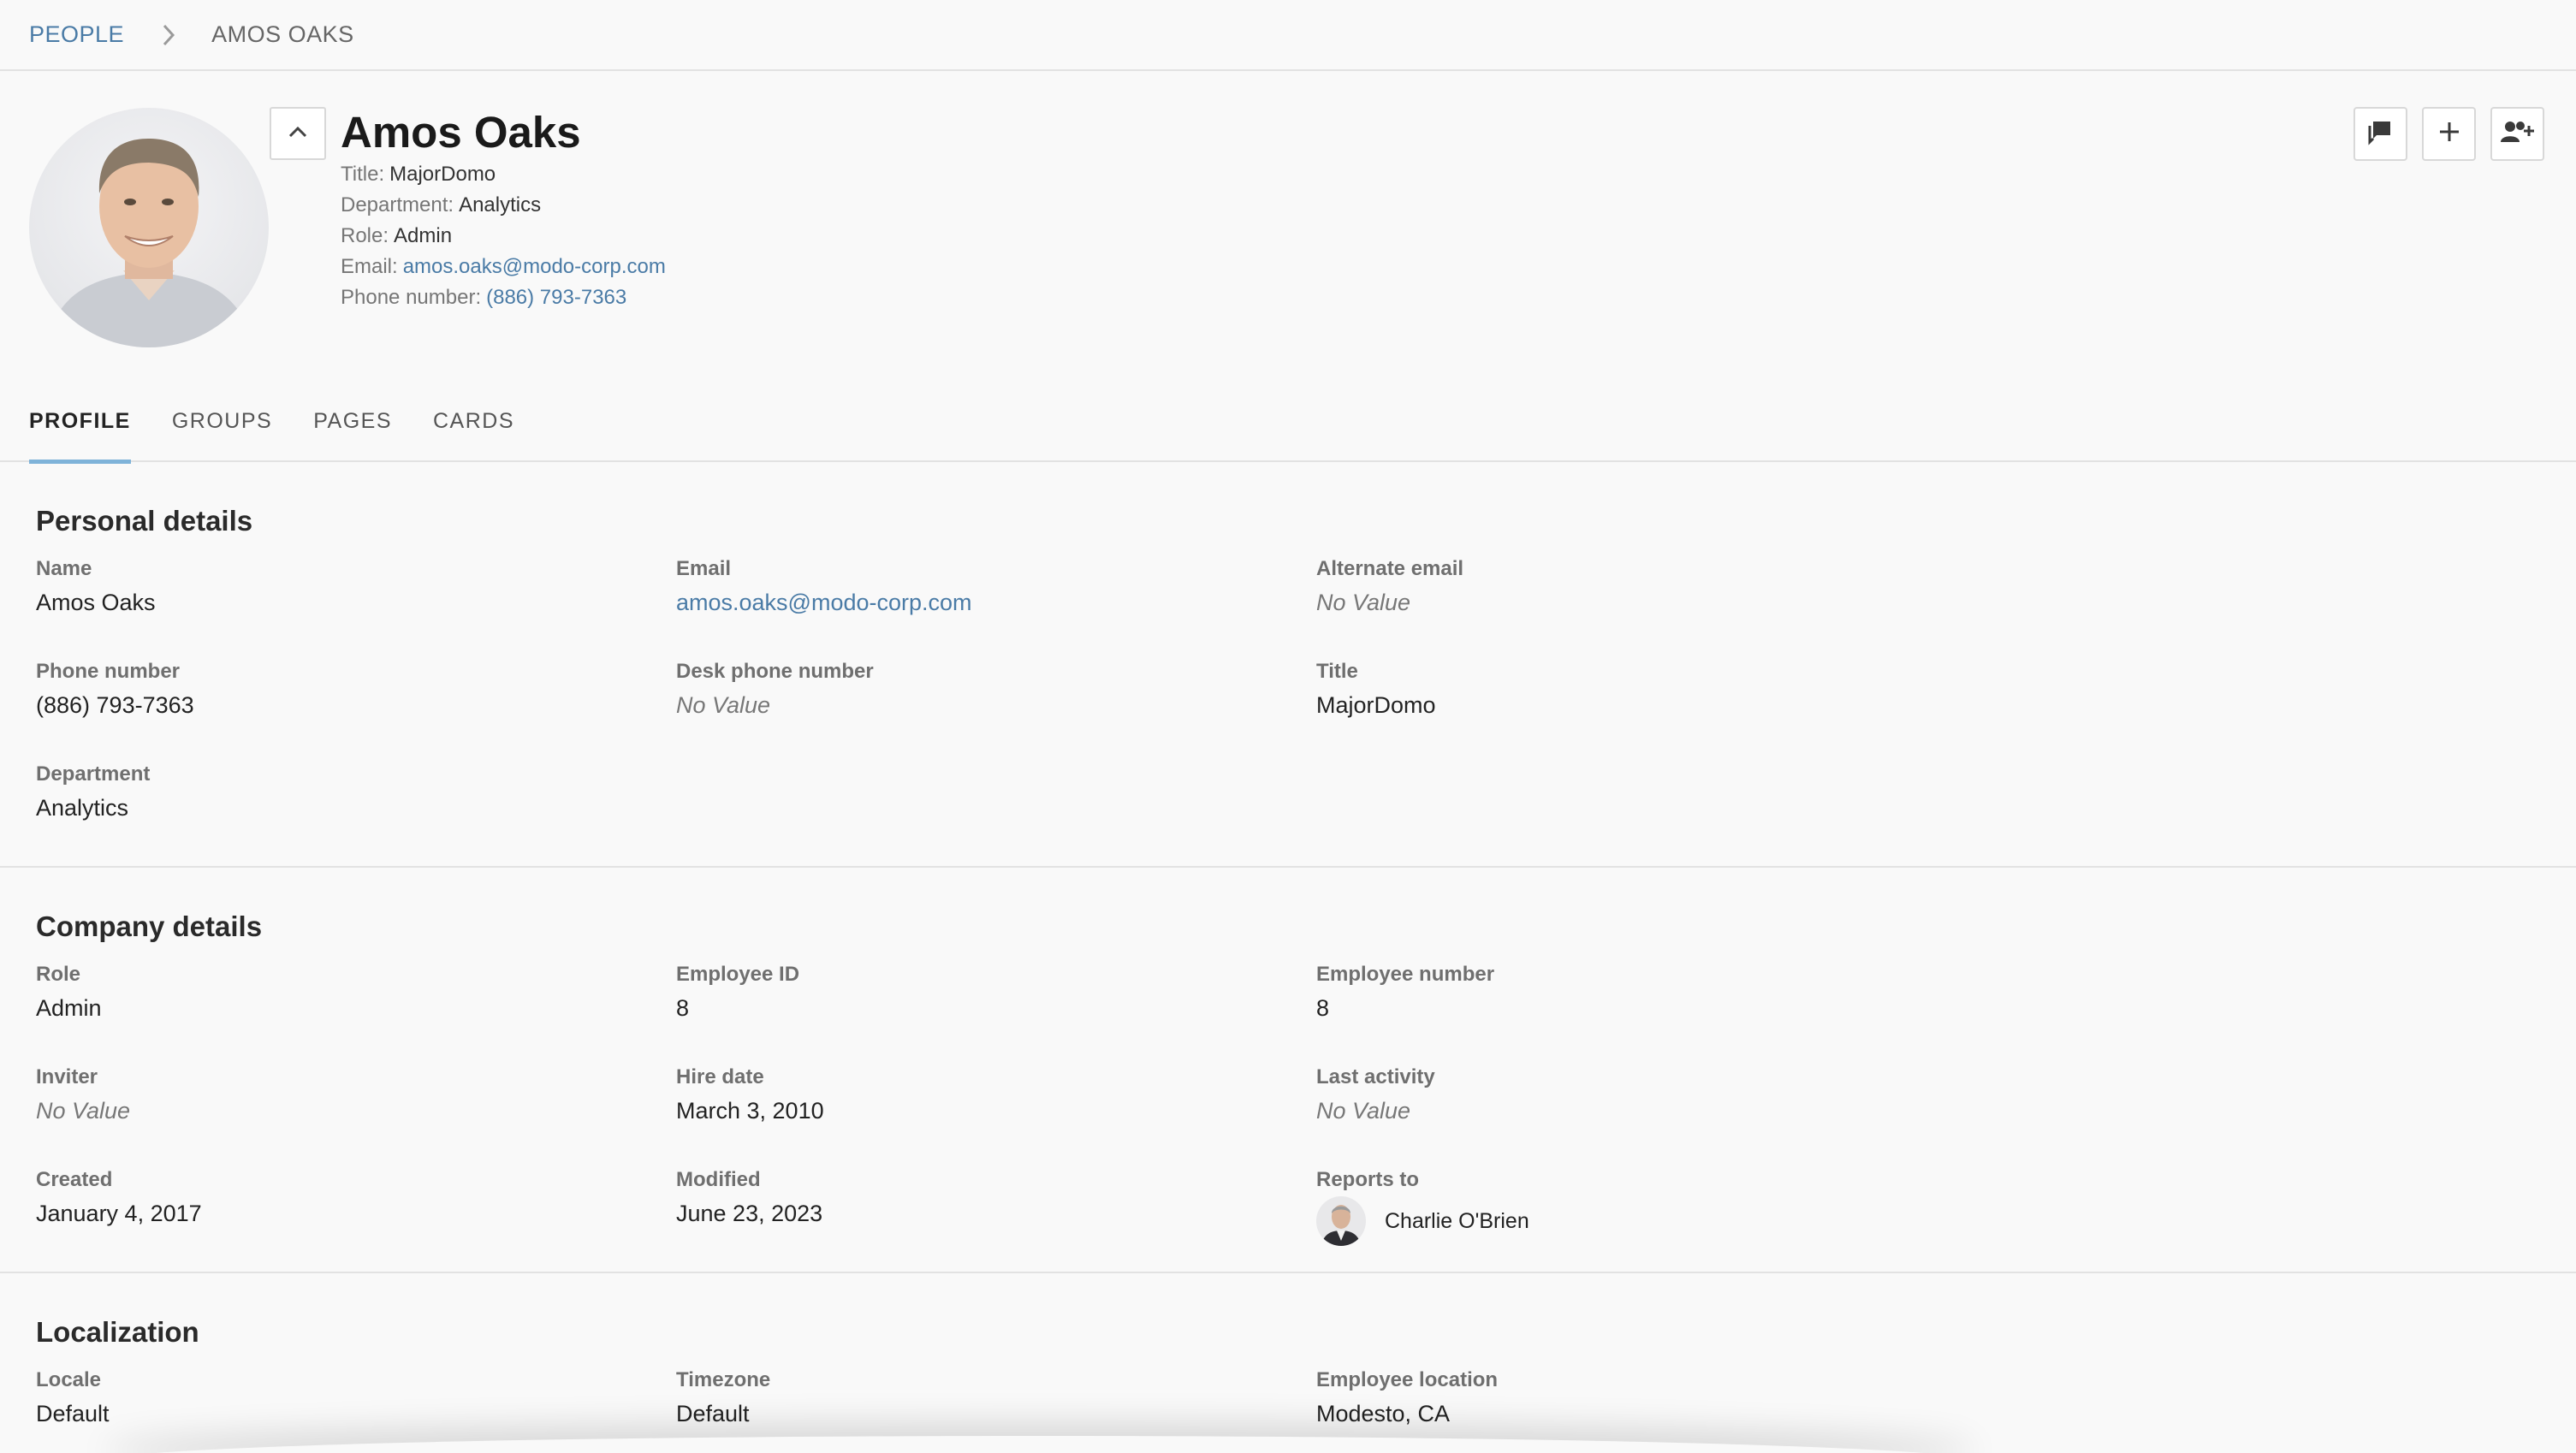  What do you see at coordinates (352, 428) in the screenshot?
I see `tab-pages: PAGES` at bounding box center [352, 428].